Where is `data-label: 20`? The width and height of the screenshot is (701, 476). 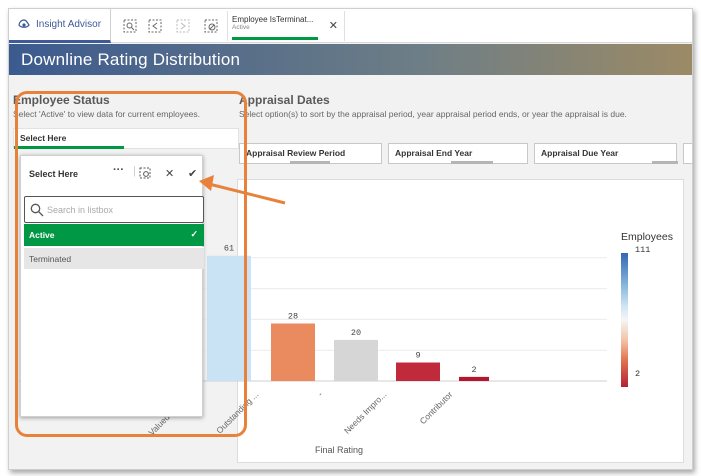 data-label: 20 is located at coordinates (356, 333).